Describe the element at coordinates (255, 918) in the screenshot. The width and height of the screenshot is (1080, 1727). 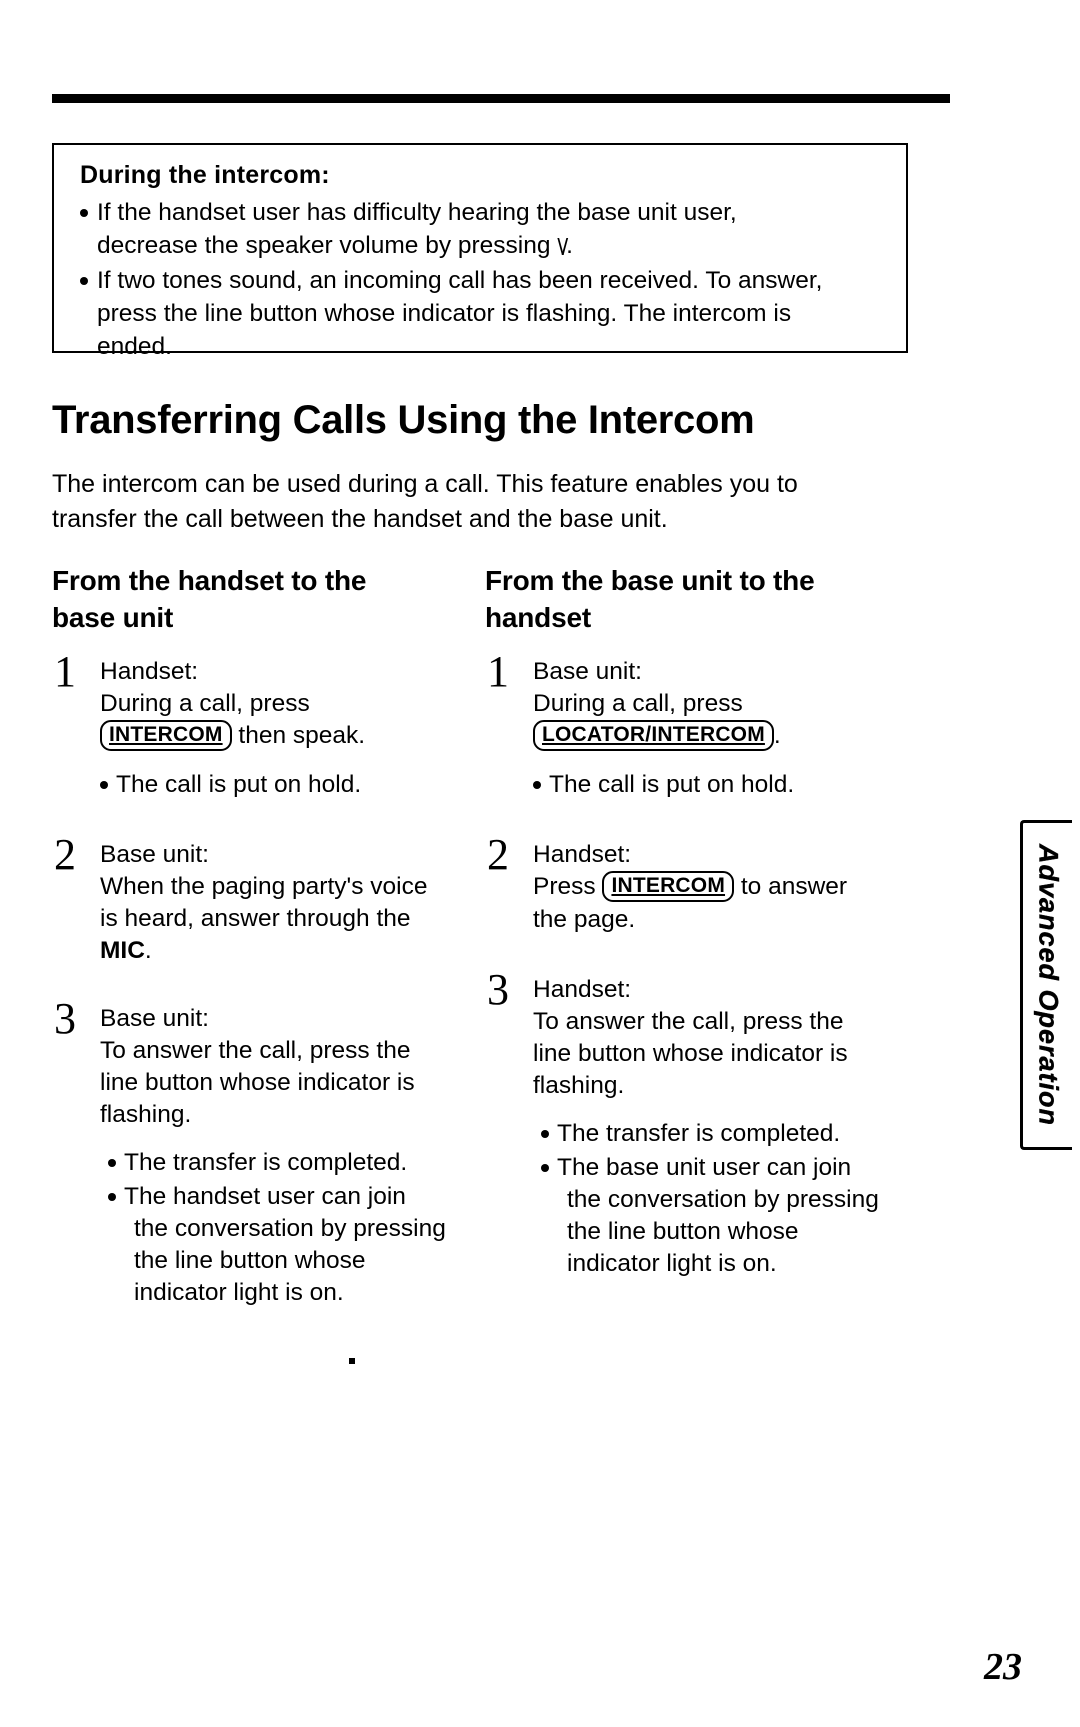
I see `step-line2: is heard, answer through the` at that location.